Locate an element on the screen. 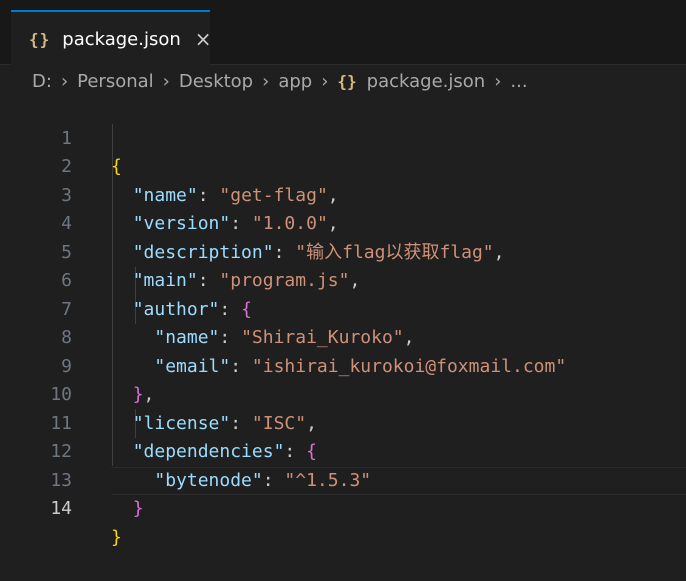  code-line: 11 "dependencies": { is located at coordinates (343, 422).